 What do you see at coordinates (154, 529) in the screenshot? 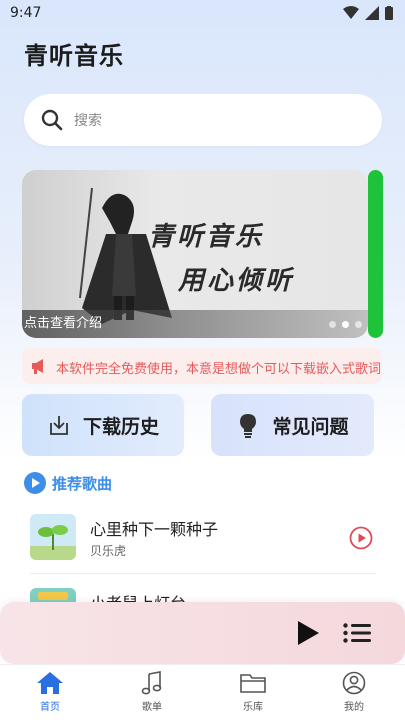
I see `song-title: 心里种下一颗种子` at bounding box center [154, 529].